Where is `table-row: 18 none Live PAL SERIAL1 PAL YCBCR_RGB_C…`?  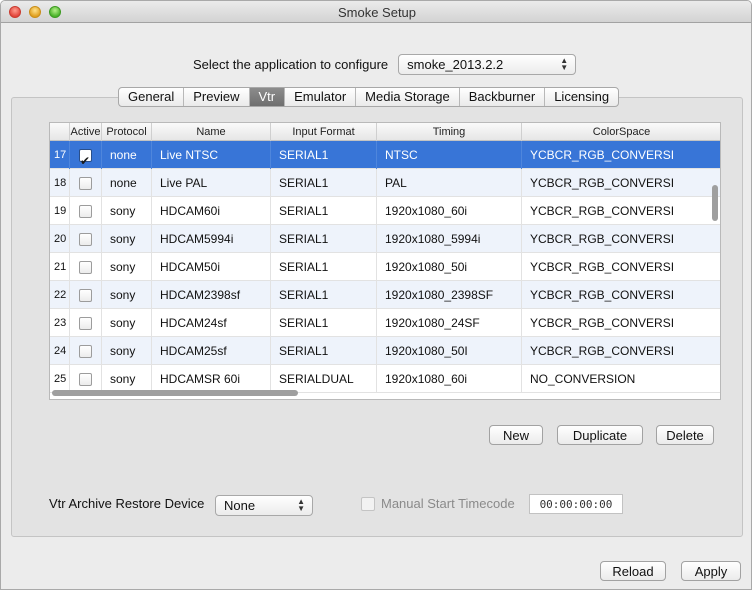
table-row: 18 none Live PAL SERIAL1 PAL YCBCR_RGB_C… is located at coordinates (385, 183).